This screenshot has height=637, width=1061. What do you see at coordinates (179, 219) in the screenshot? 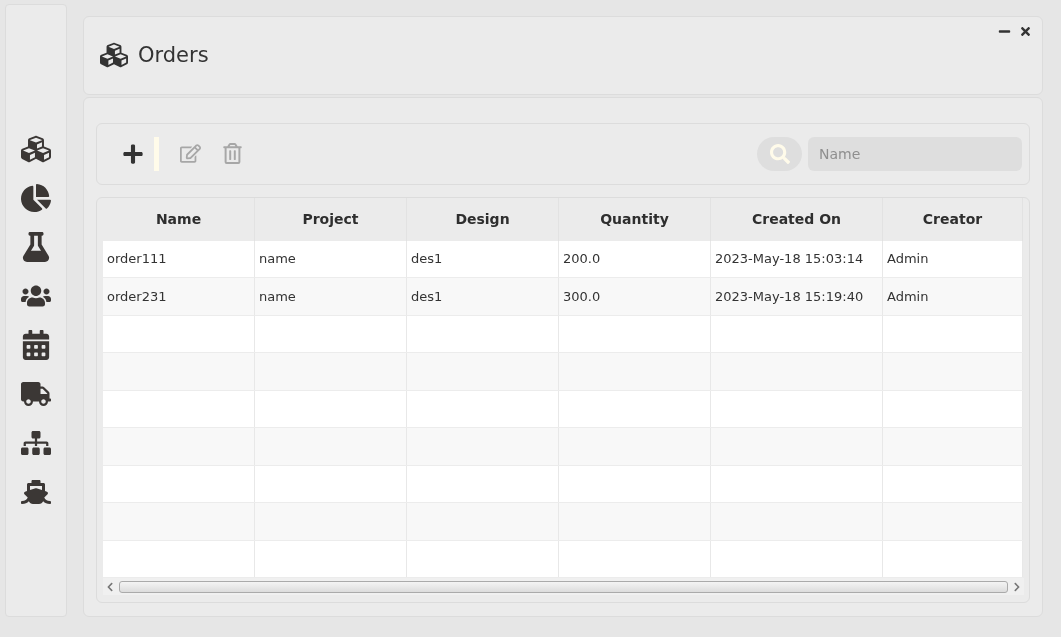
I see `column-header: Name` at bounding box center [179, 219].